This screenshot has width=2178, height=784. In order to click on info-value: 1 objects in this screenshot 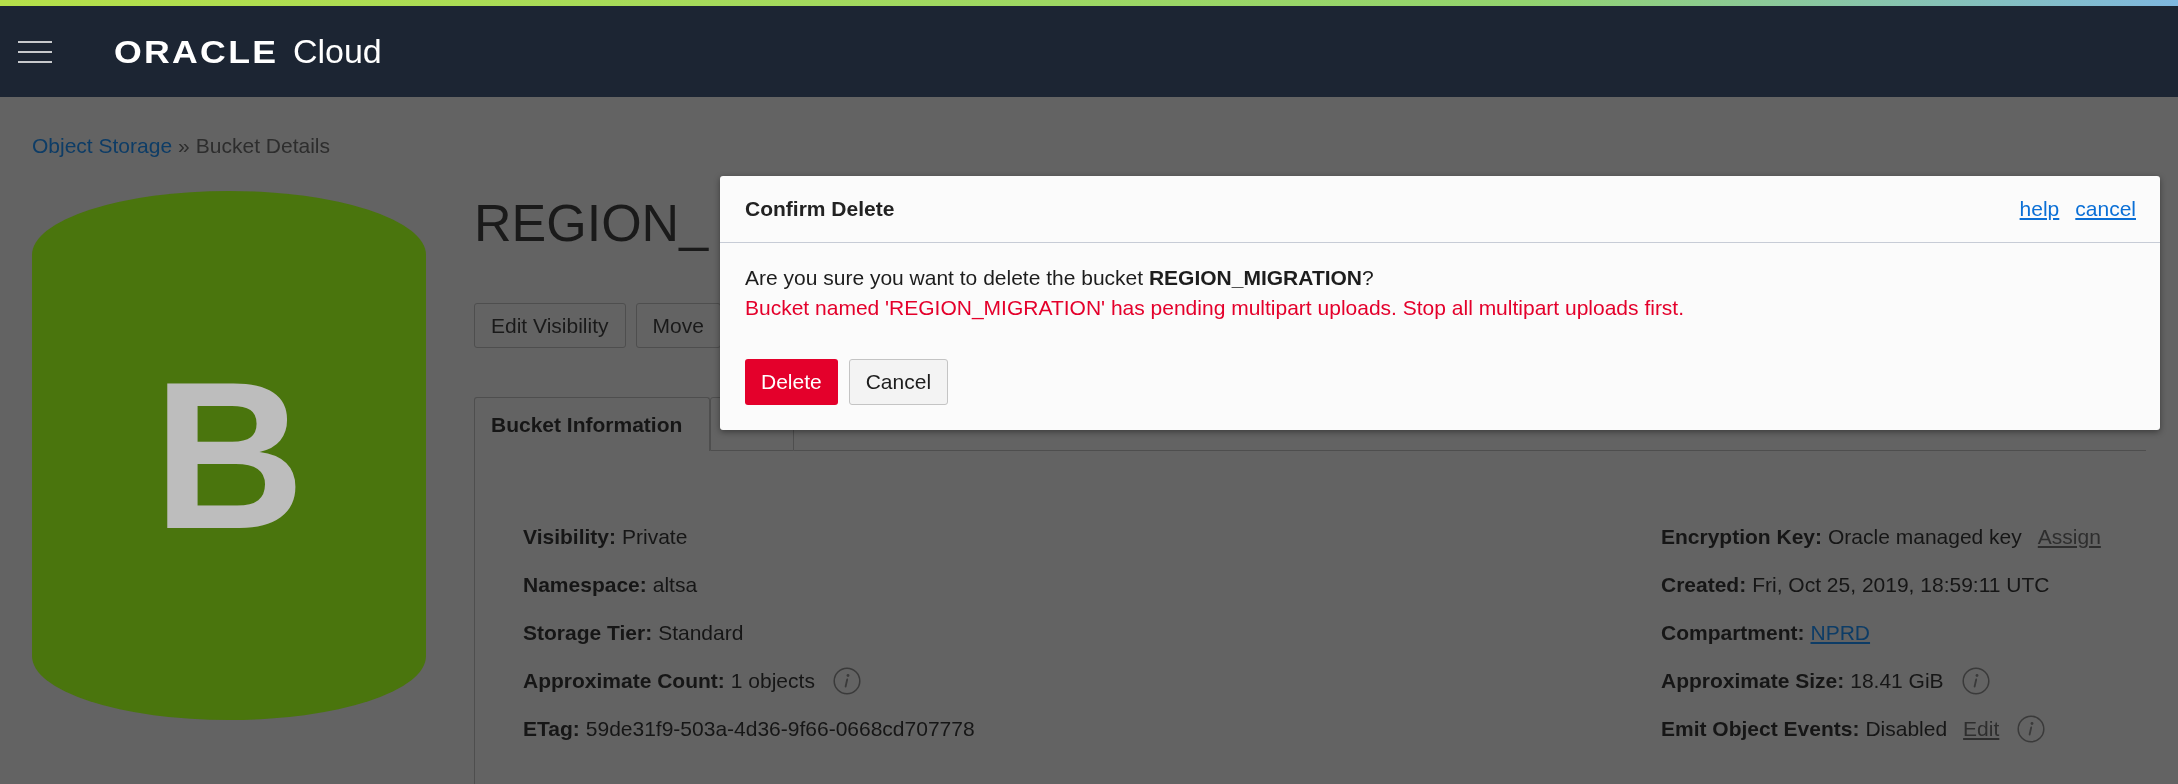, I will do `click(772, 680)`.